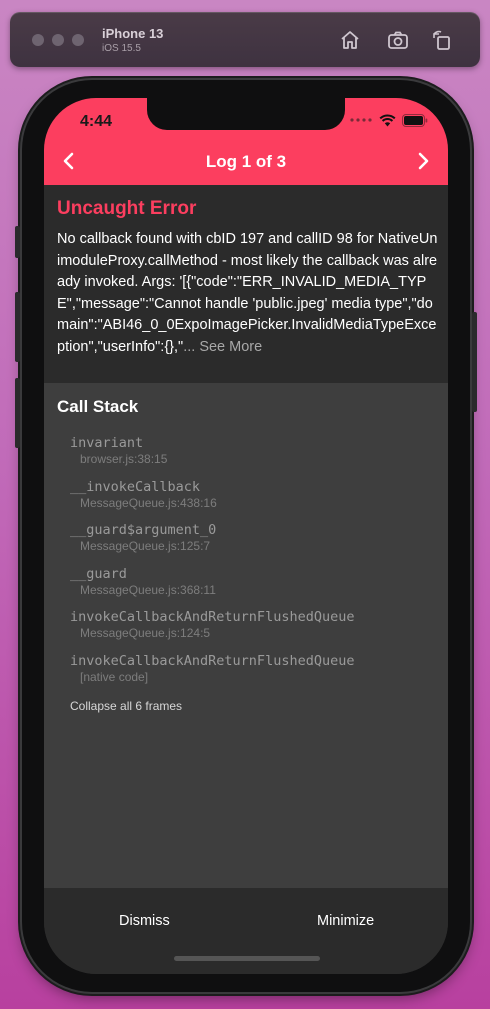  Describe the element at coordinates (17, 242) in the screenshot. I see `mute-switch` at that location.